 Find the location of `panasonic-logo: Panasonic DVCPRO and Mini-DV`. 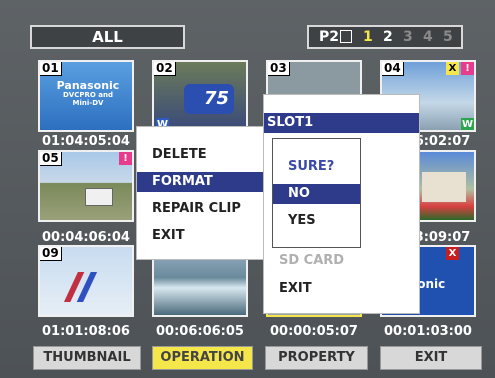

panasonic-logo: Panasonic DVCPRO and Mini-DV is located at coordinates (88, 93).